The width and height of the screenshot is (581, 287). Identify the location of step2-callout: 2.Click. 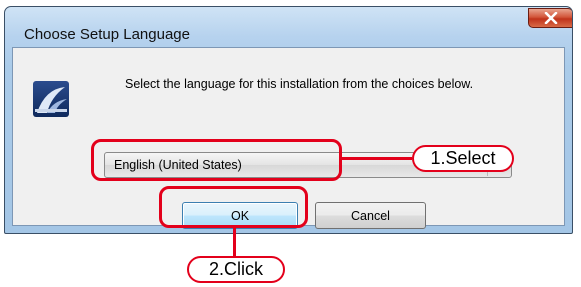
(236, 269).